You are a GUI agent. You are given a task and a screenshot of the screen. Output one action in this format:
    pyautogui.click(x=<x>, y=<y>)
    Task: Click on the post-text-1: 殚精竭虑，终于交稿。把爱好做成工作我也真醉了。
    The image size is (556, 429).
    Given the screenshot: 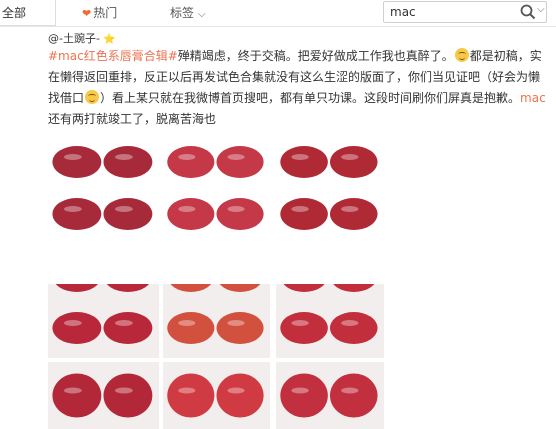 What is the action you would take?
    pyautogui.click(x=315, y=56)
    